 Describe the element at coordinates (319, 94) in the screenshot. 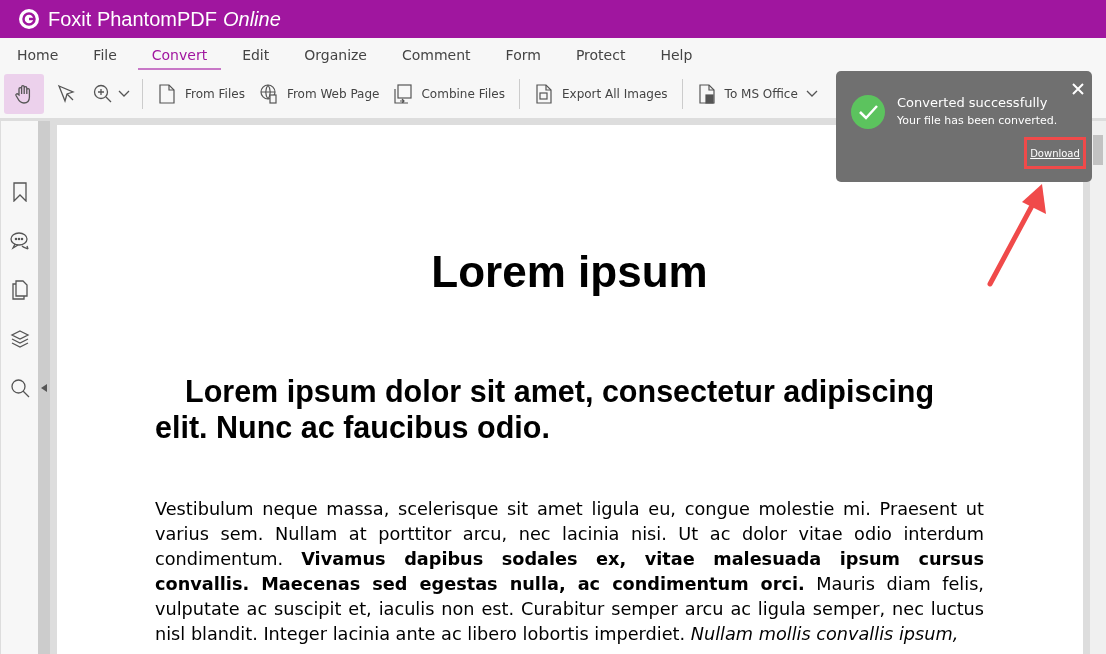

I see `toolbar-button: From Web Page` at that location.